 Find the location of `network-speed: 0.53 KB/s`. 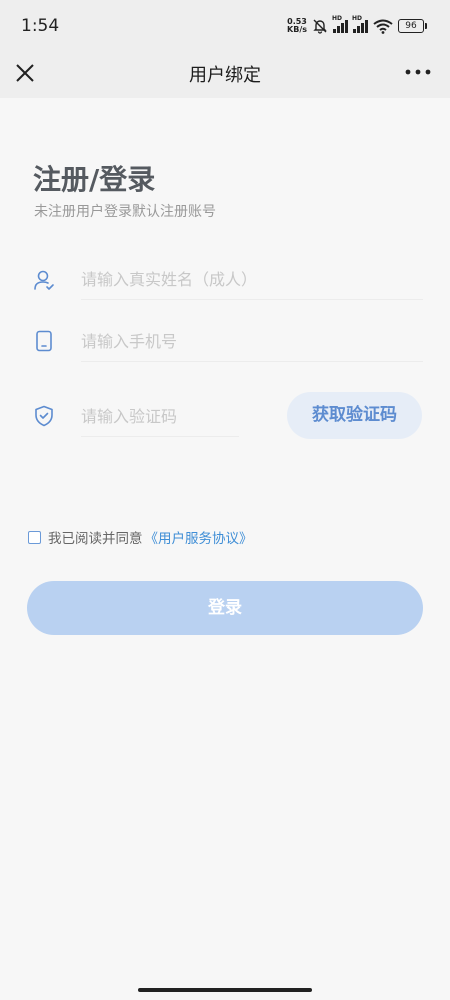

network-speed: 0.53 KB/s is located at coordinates (297, 26).